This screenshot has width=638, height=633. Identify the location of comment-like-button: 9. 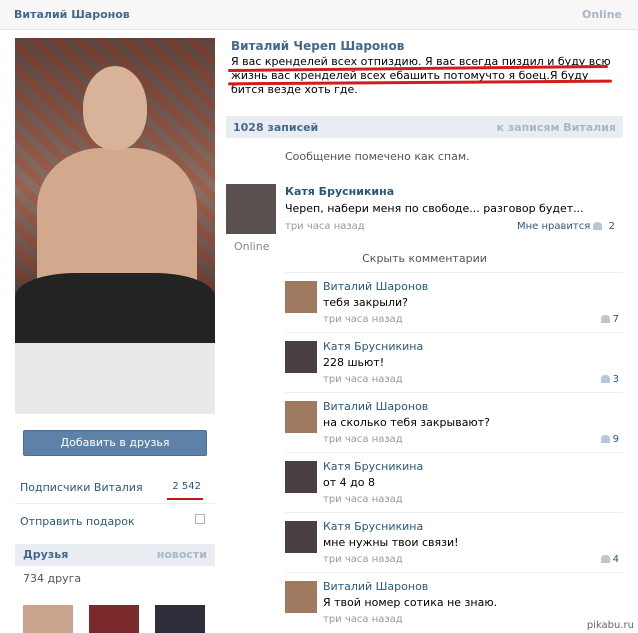
(609, 439).